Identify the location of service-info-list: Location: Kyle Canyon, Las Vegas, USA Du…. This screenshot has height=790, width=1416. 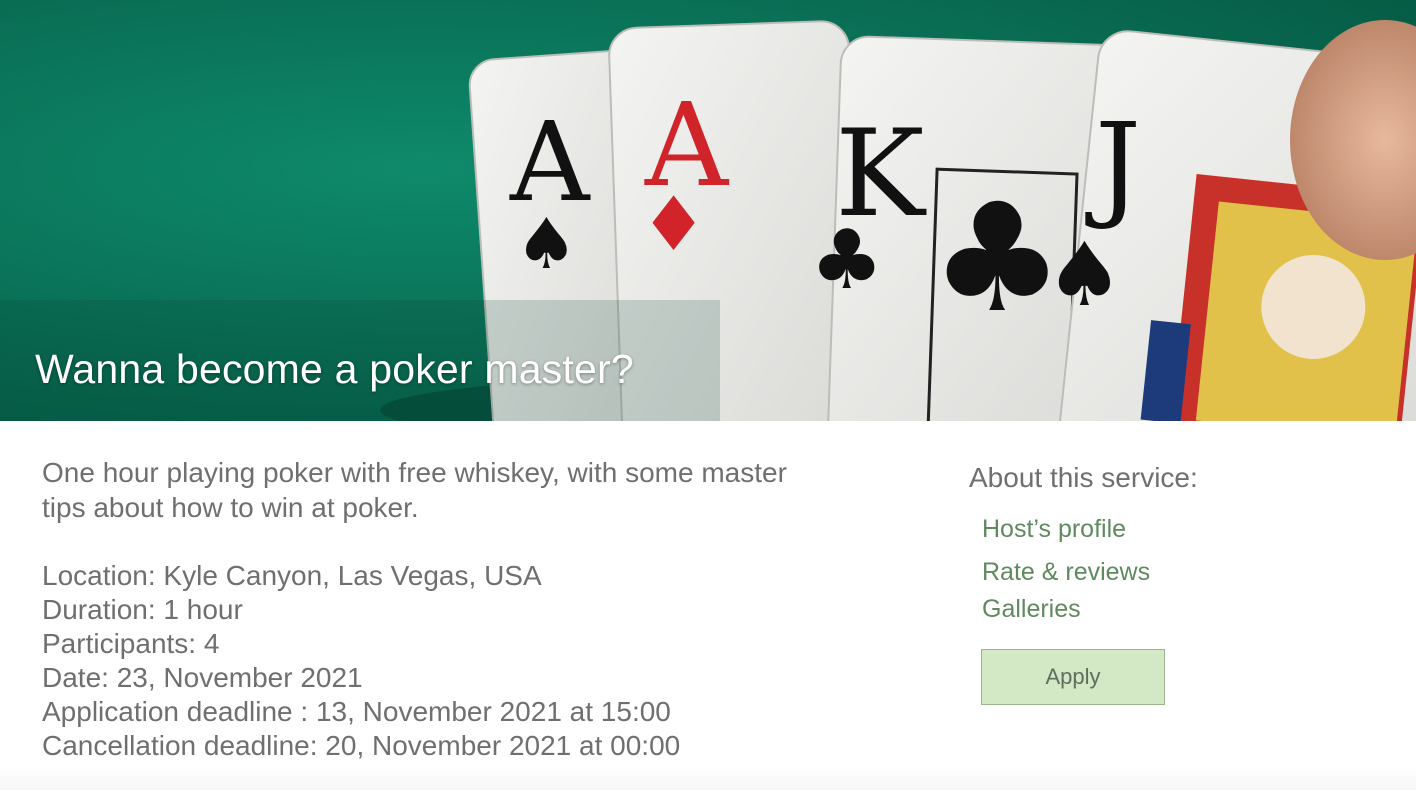
(361, 661).